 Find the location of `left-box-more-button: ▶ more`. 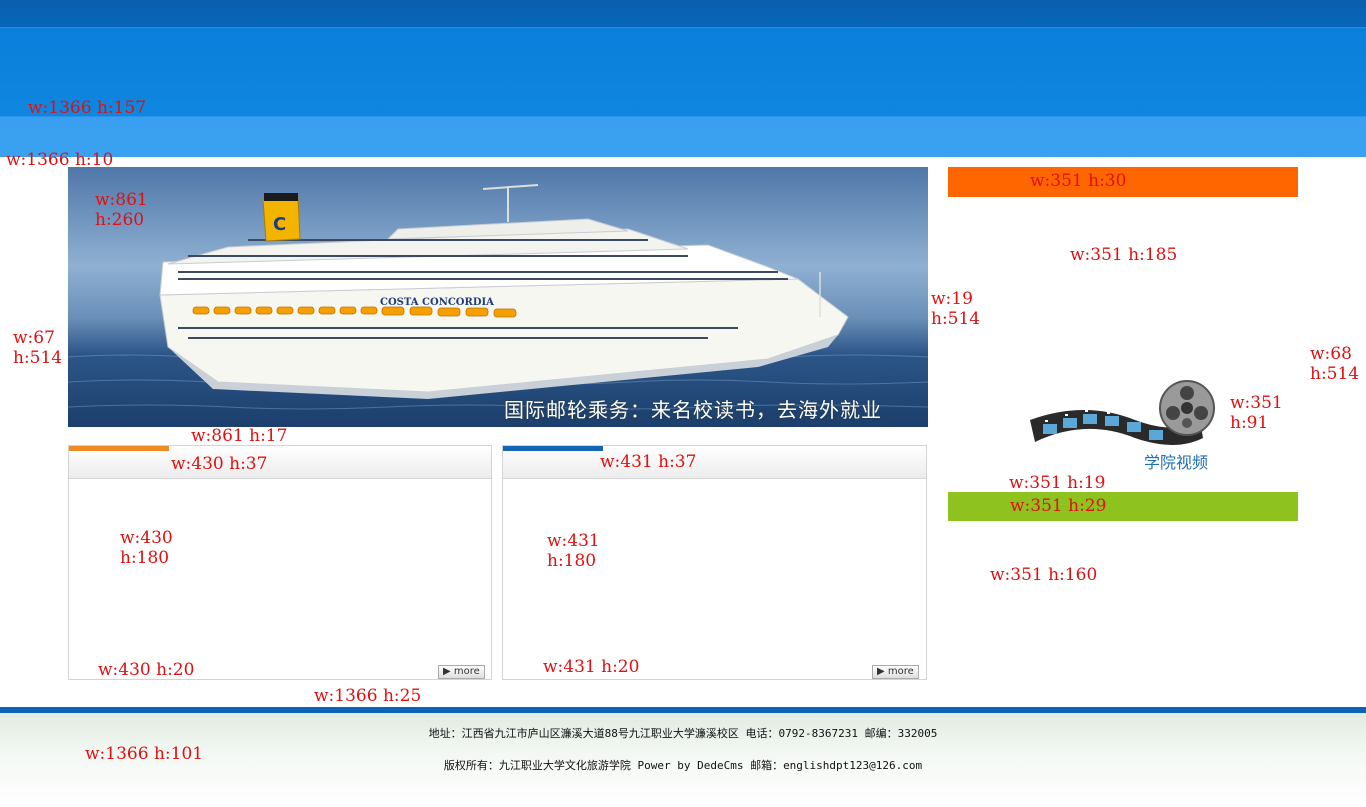

left-box-more-button: ▶ more is located at coordinates (461, 672).